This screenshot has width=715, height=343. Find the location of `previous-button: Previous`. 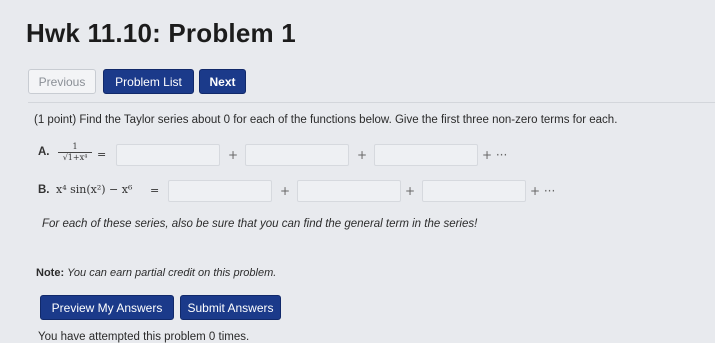

previous-button: Previous is located at coordinates (62, 81).